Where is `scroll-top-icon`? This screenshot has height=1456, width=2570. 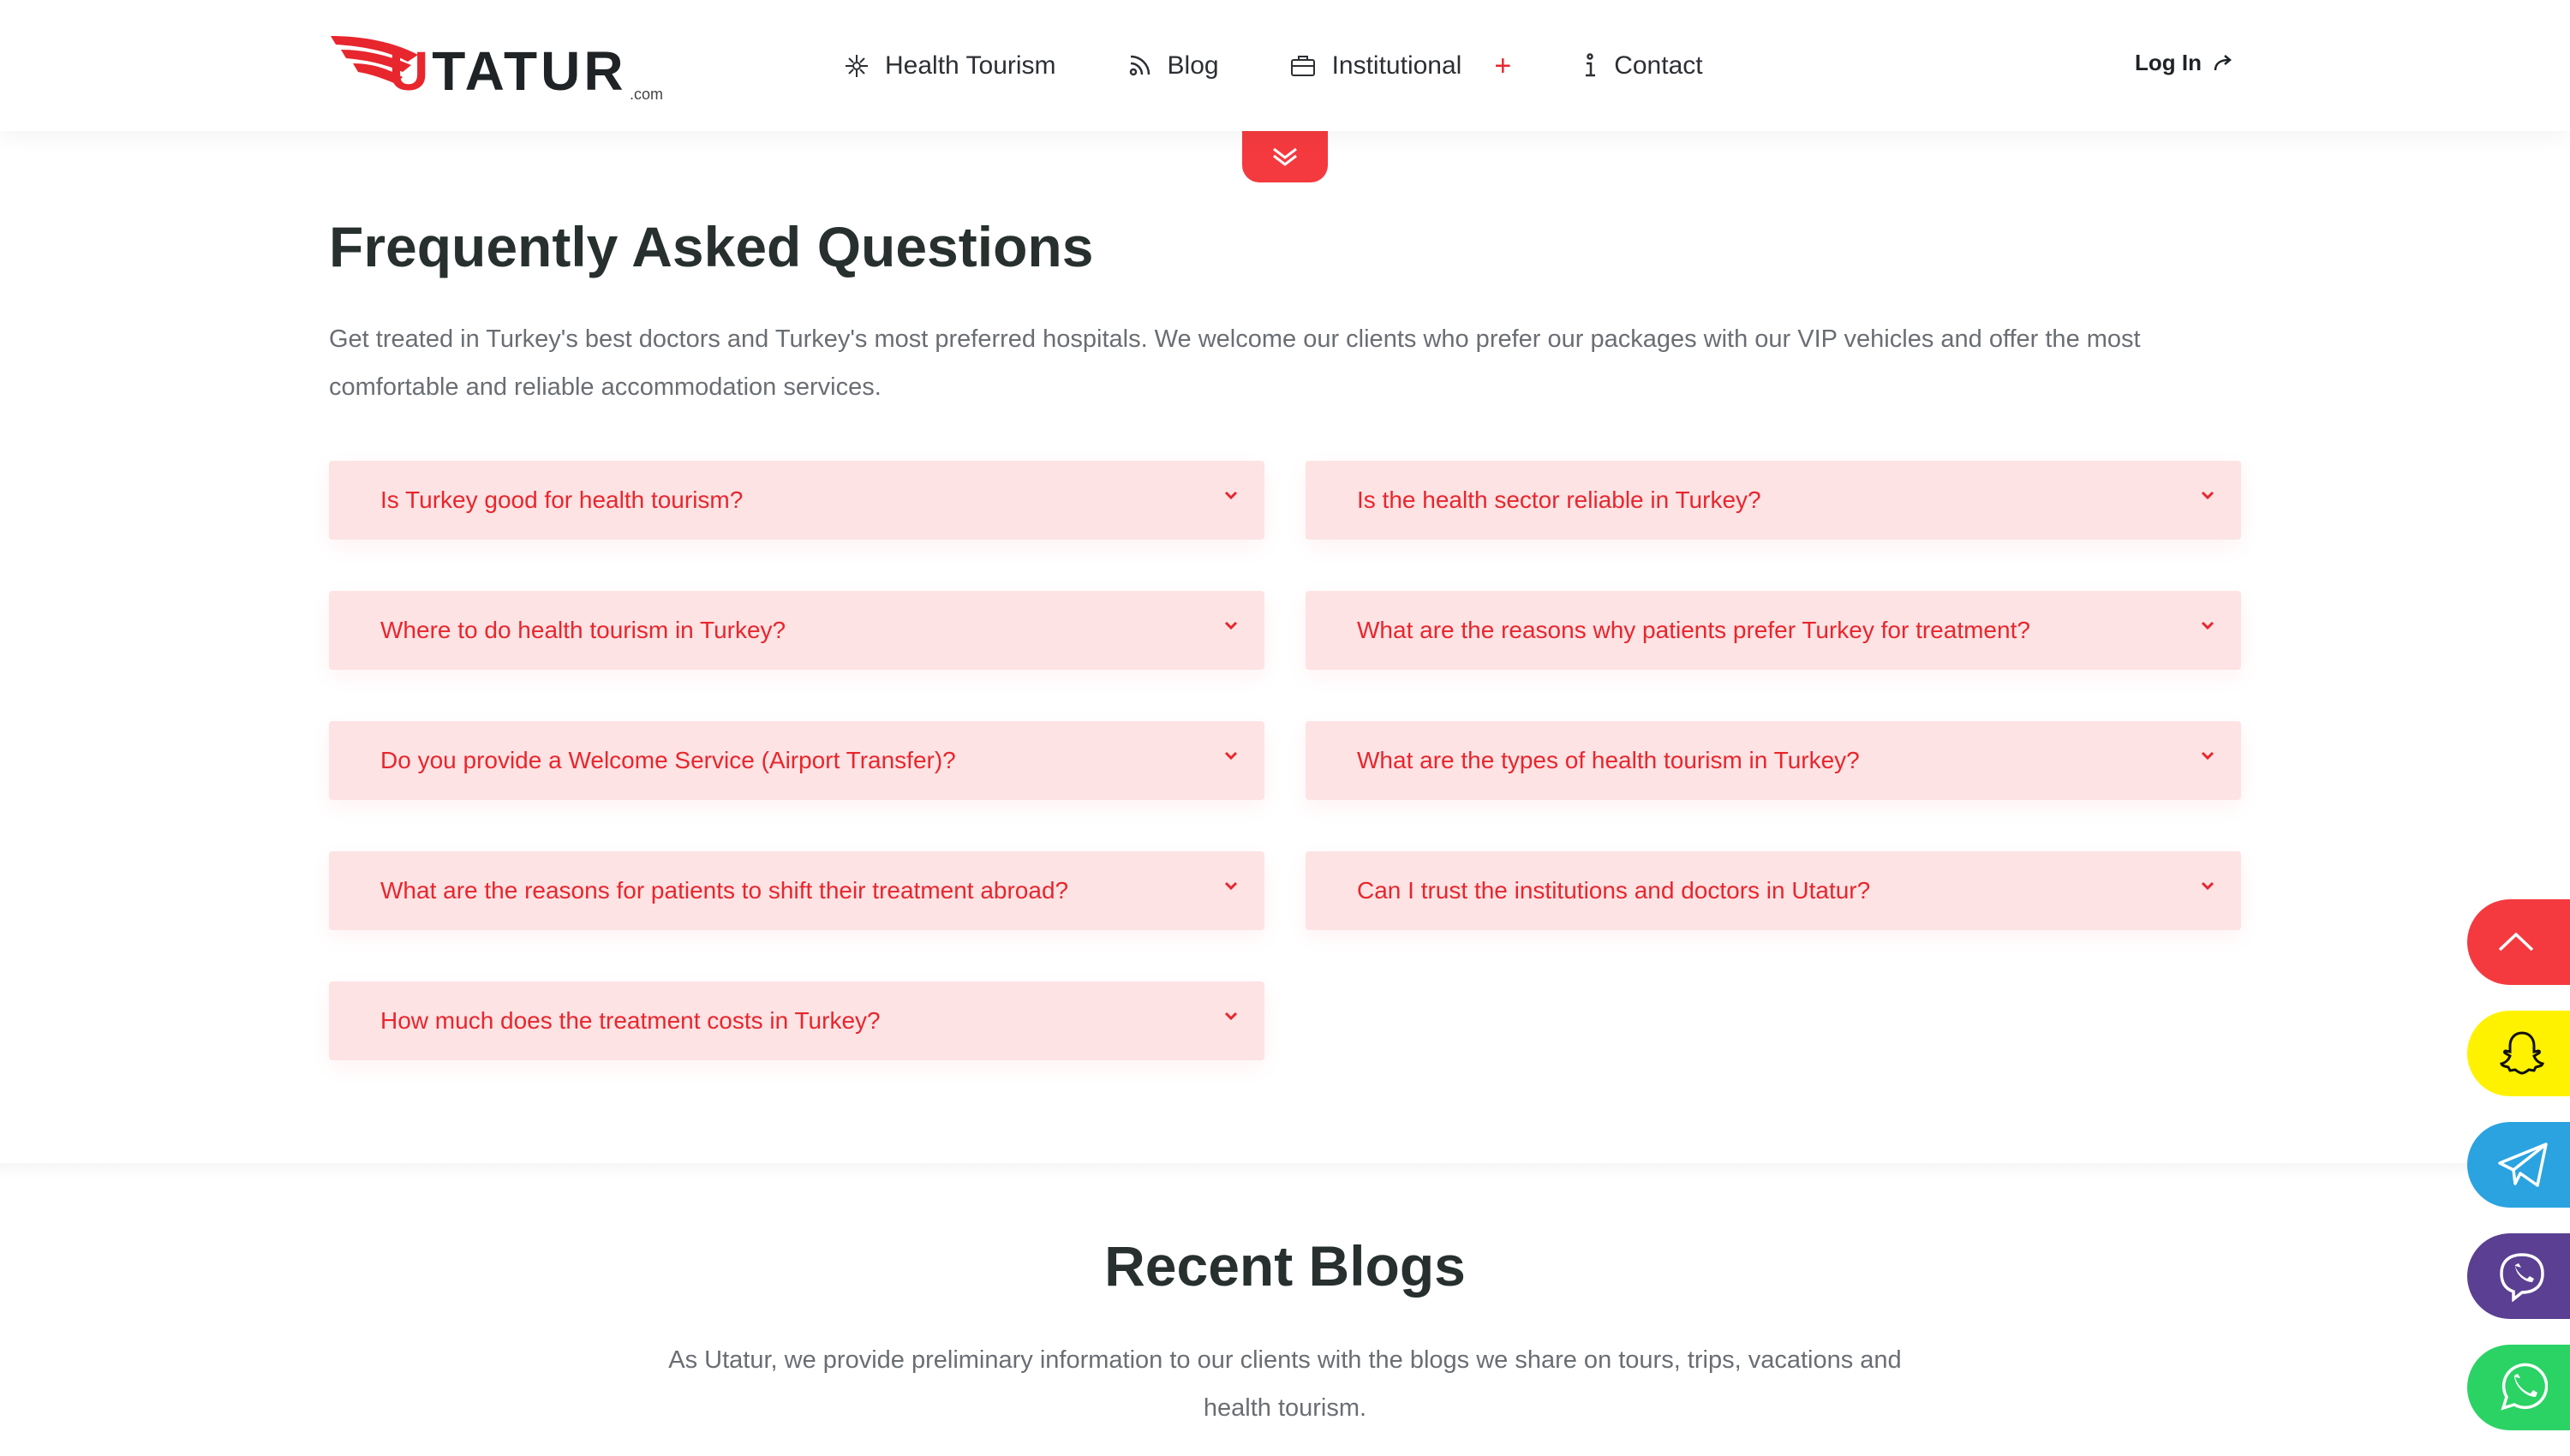
scroll-top-icon is located at coordinates (2516, 942).